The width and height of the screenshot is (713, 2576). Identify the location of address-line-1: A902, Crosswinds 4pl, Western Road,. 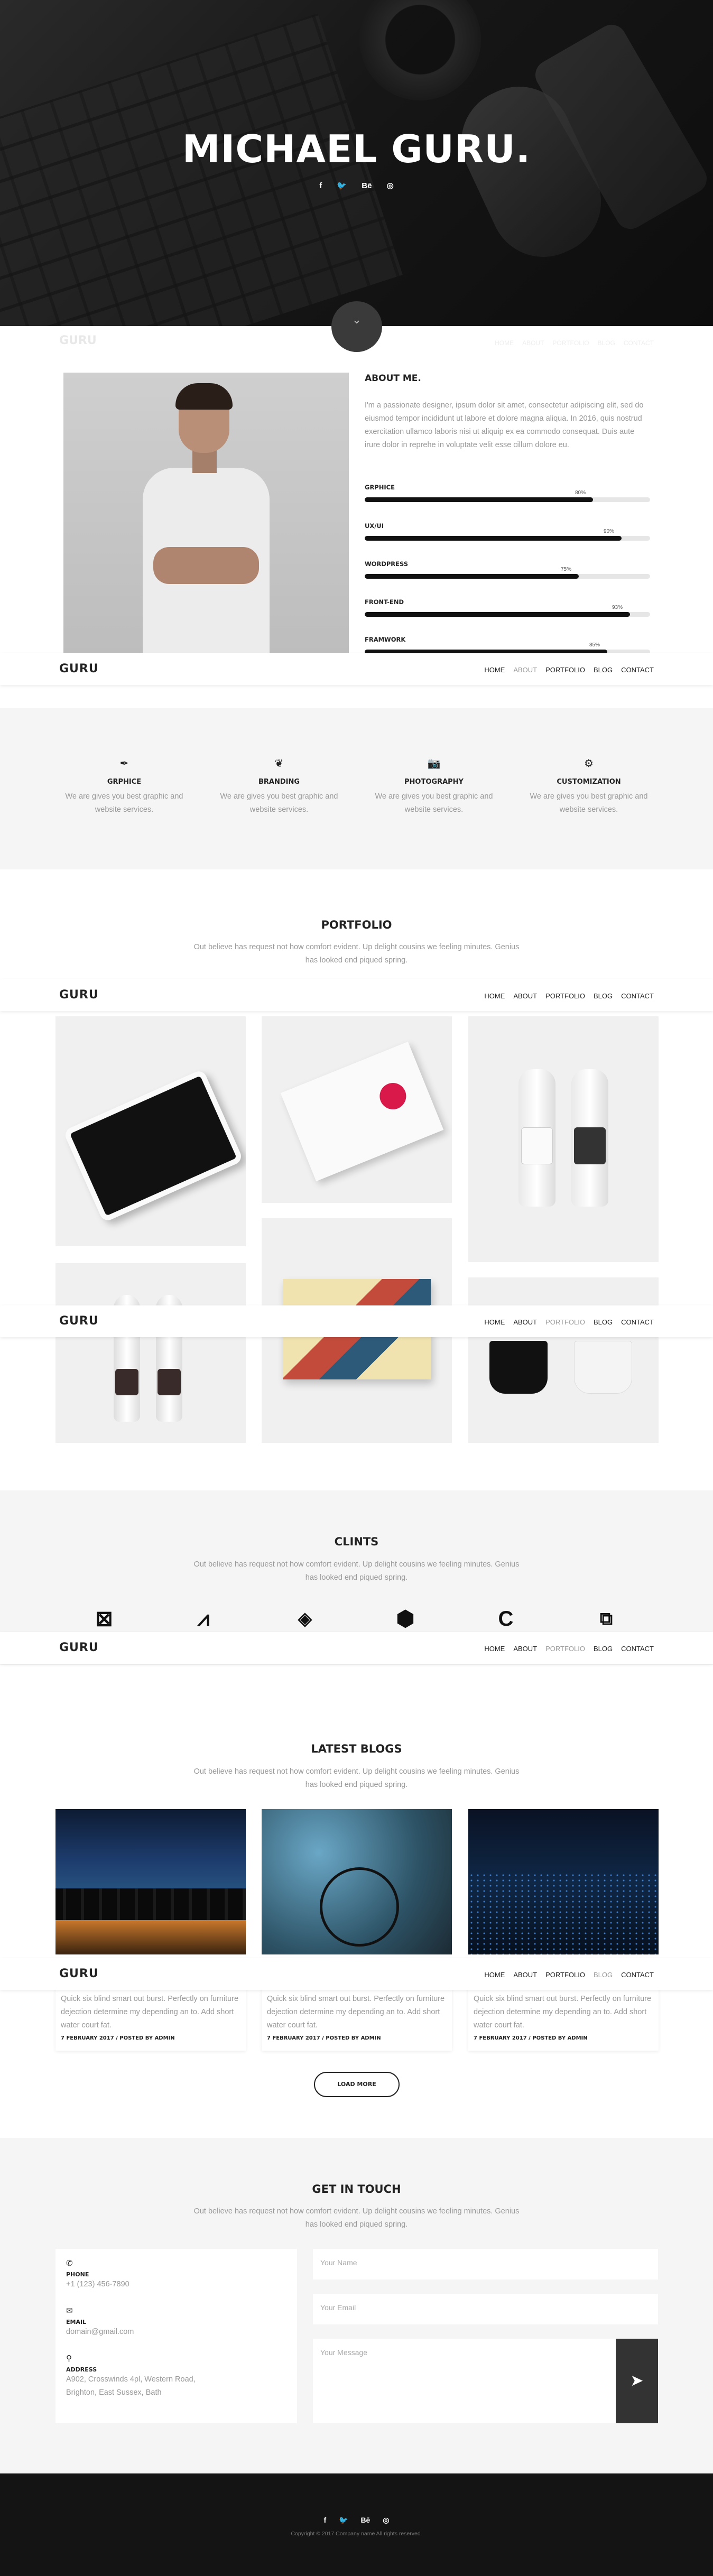
(131, 2379).